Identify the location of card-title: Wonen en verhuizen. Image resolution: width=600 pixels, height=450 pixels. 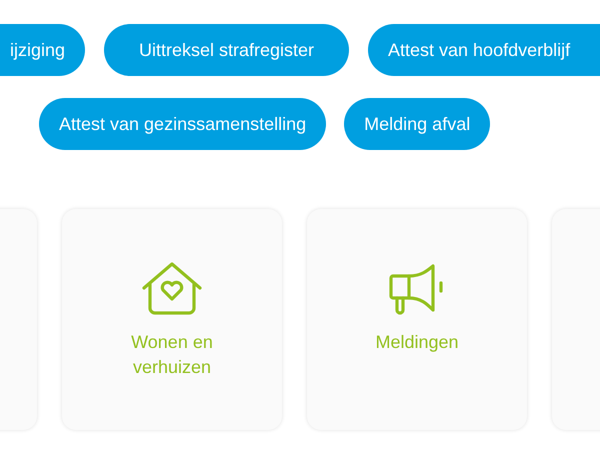
(172, 355).